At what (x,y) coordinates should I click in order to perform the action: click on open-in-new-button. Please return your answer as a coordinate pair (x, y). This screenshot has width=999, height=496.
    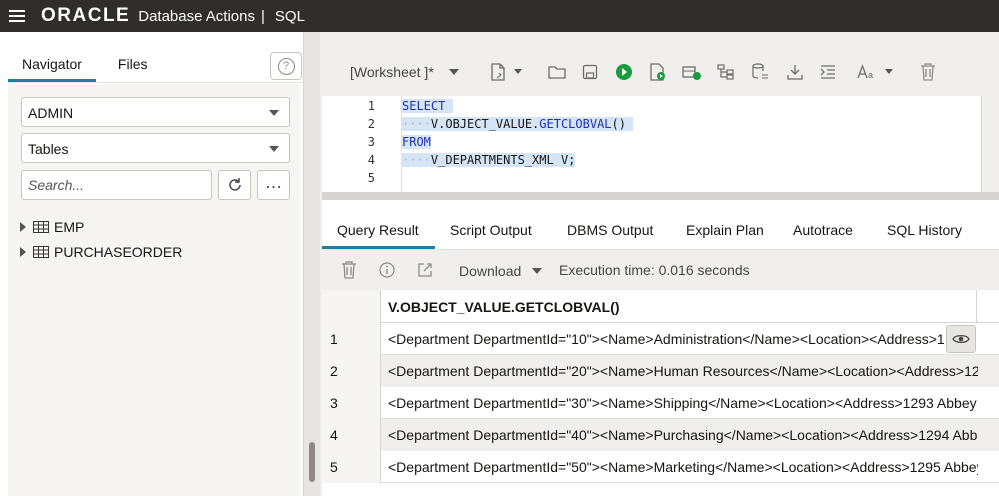
    Looking at the image, I should click on (425, 270).